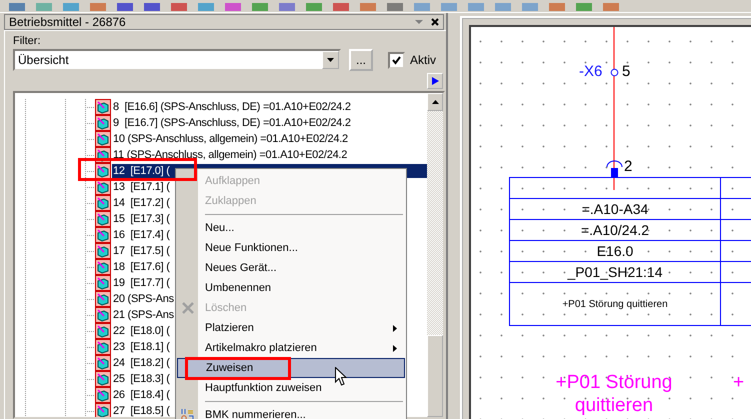 The height and width of the screenshot is (419, 751). What do you see at coordinates (188, 308) in the screenshot?
I see `delete-icon` at bounding box center [188, 308].